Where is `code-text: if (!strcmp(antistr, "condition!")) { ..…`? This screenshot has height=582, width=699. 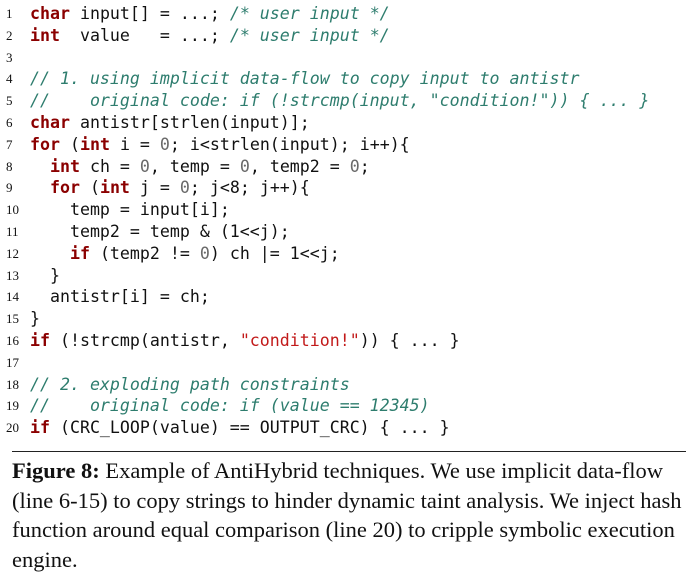
code-text: if (!strcmp(antistr, "condition!")) { ..… is located at coordinates (245, 341).